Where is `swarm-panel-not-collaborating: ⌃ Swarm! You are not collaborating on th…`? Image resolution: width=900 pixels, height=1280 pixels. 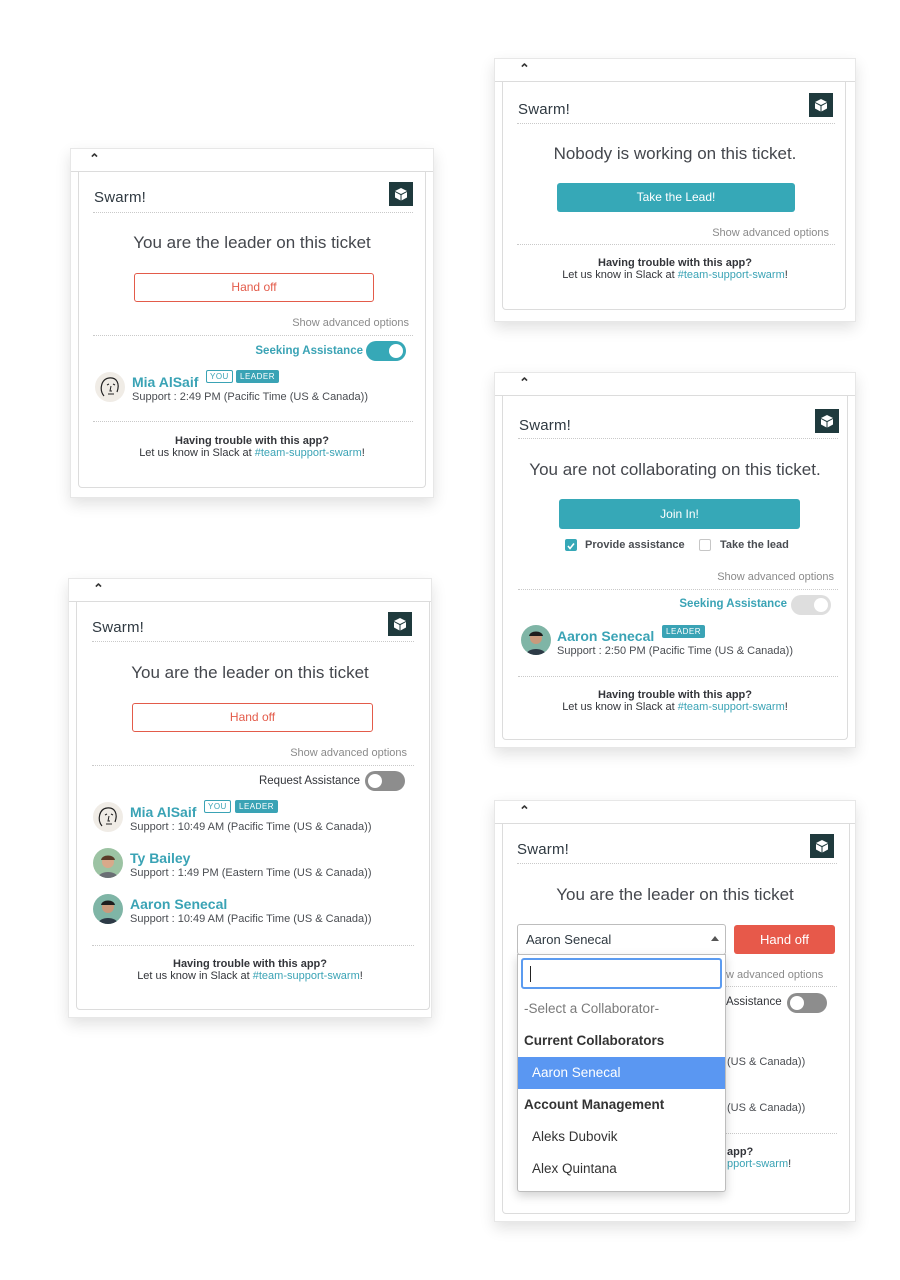 swarm-panel-not-collaborating: ⌃ Swarm! You are not collaborating on th… is located at coordinates (675, 560).